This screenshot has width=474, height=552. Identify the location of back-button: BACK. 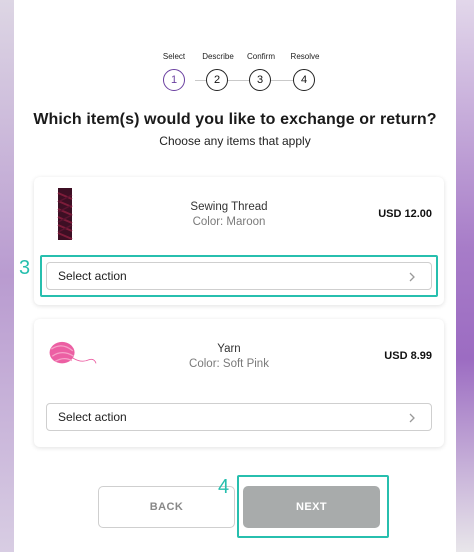
(166, 507).